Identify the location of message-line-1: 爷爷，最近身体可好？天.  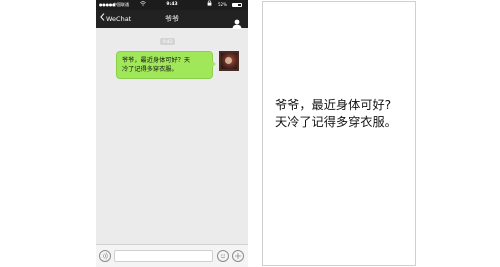
(156, 60).